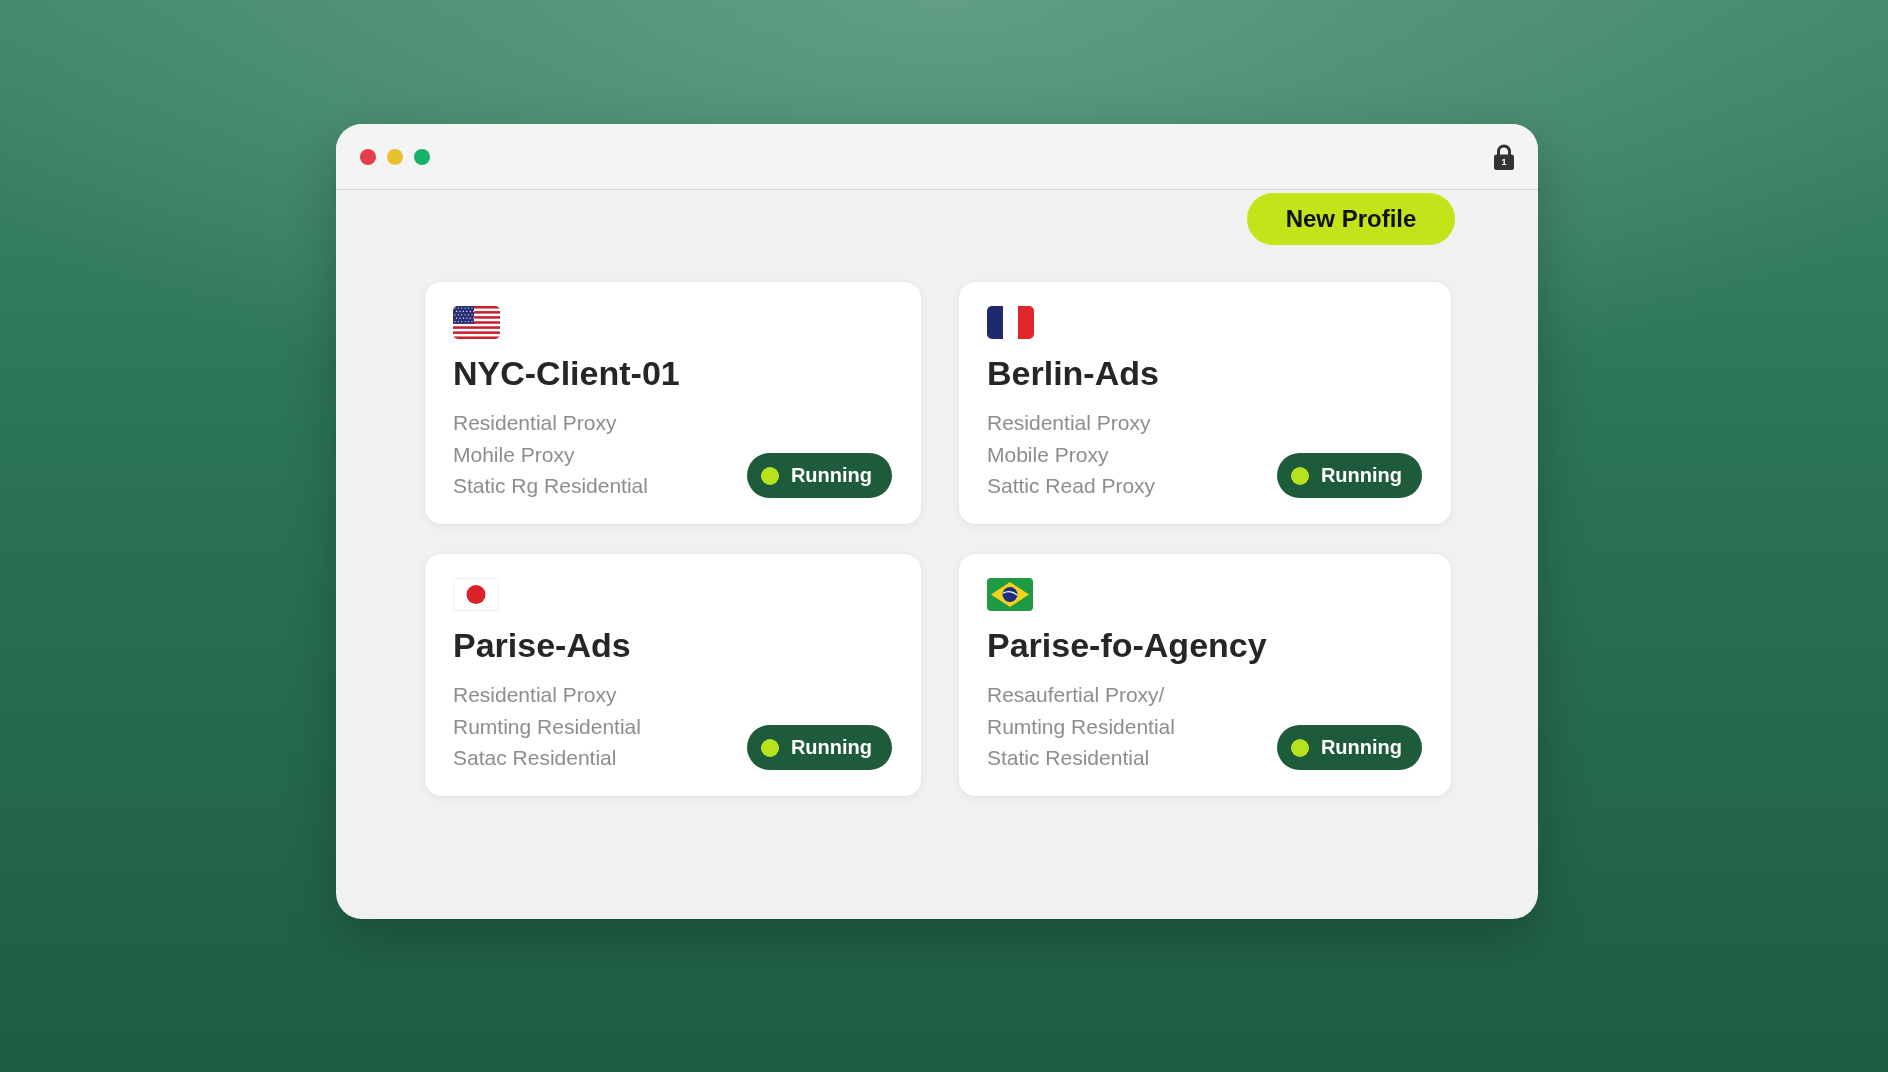 The width and height of the screenshot is (1888, 1072). What do you see at coordinates (1069, 758) in the screenshot?
I see `proxy-type: Static Residential` at bounding box center [1069, 758].